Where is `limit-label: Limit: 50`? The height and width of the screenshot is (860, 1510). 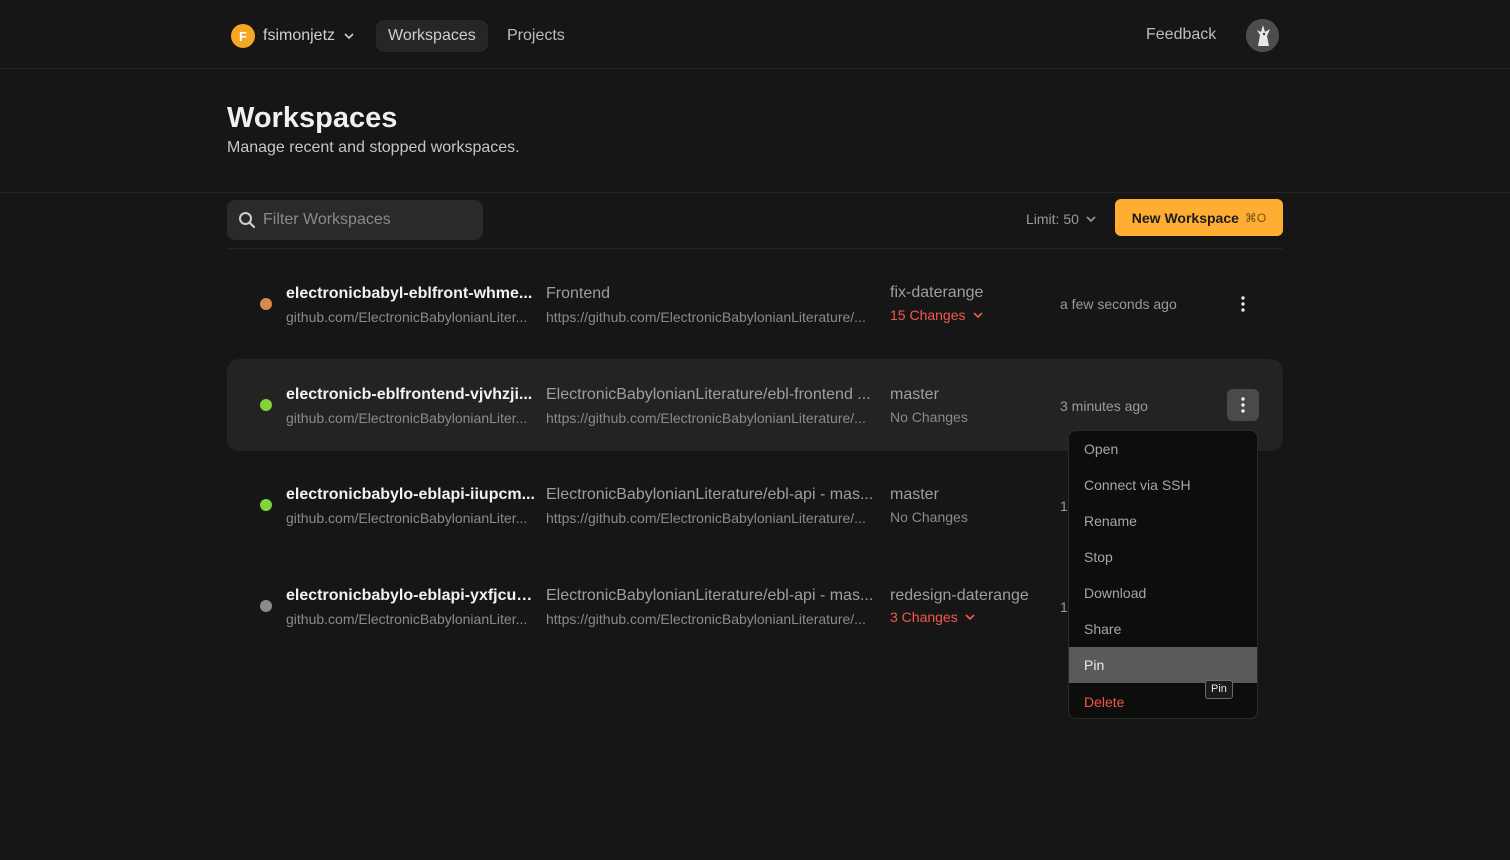
limit-label: Limit: 50 is located at coordinates (1052, 219).